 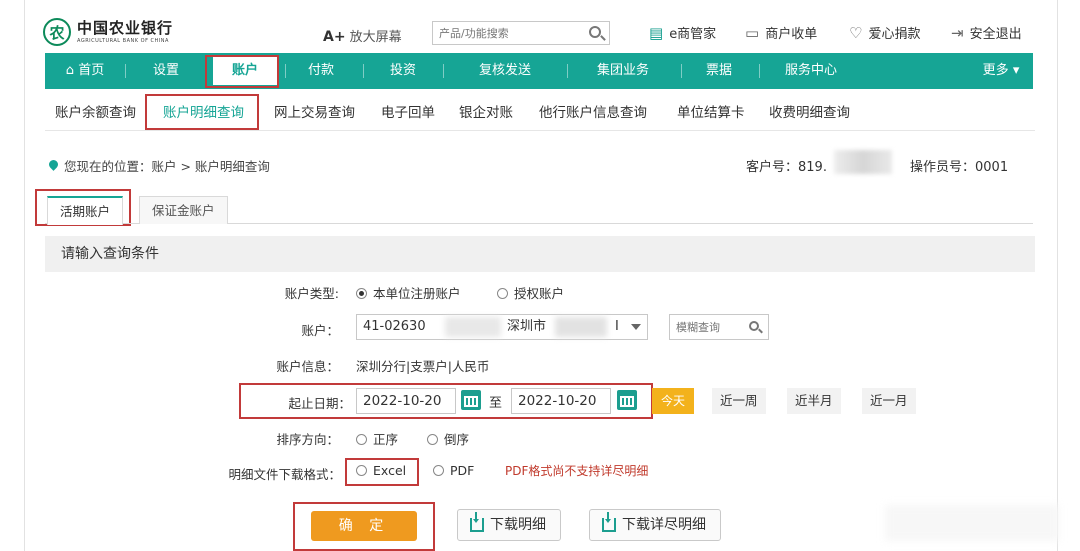 What do you see at coordinates (448, 438) in the screenshot?
I see `radio-sort-descending: 倒序` at bounding box center [448, 438].